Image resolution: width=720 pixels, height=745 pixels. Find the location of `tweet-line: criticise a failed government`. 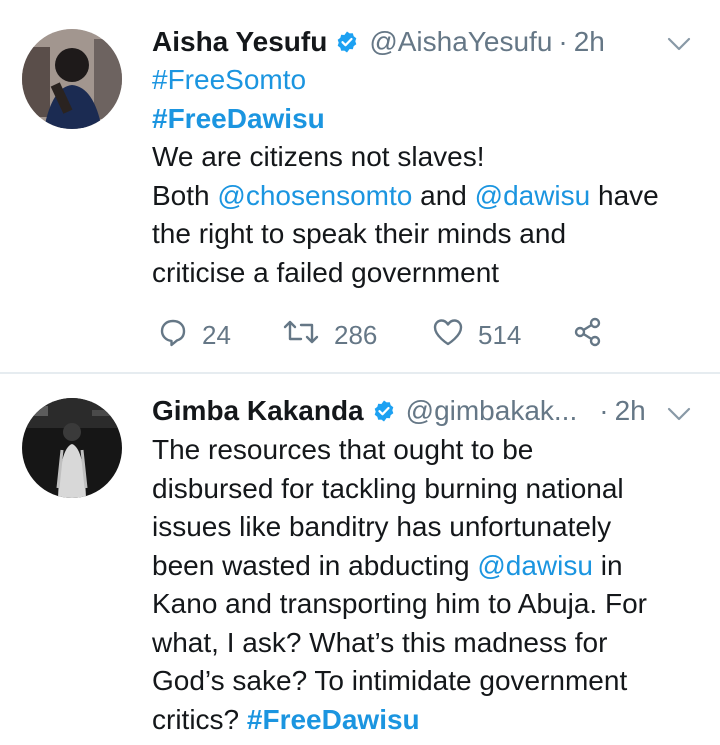

tweet-line: criticise a failed government is located at coordinates (432, 273).